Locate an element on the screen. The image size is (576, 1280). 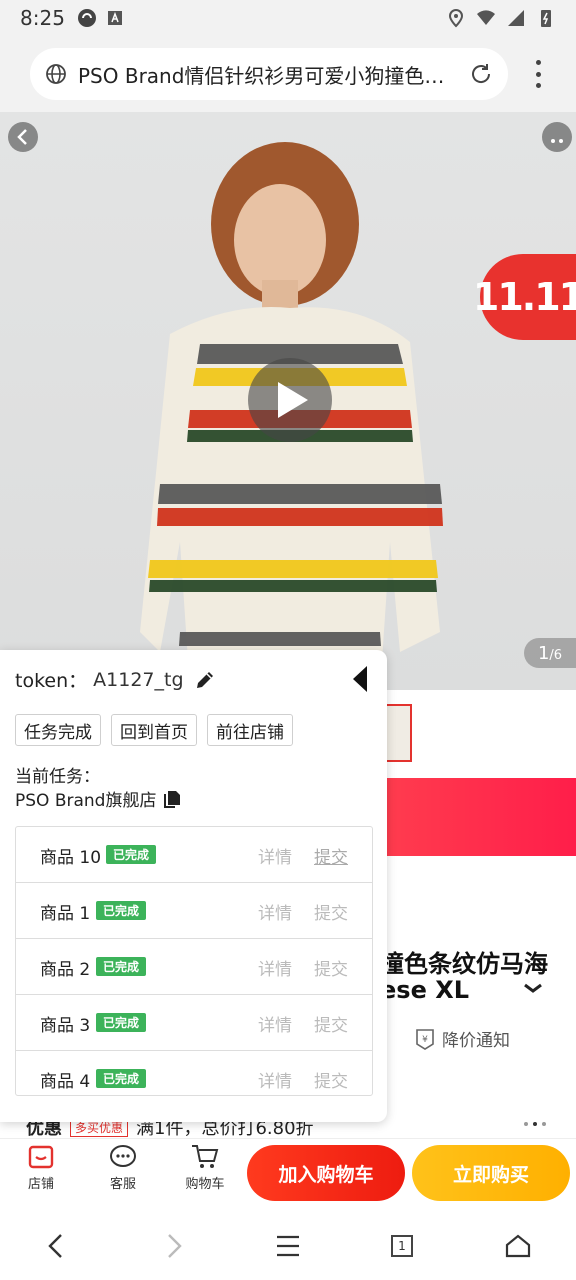
token-value: A1127_tg is located at coordinates (138, 679).